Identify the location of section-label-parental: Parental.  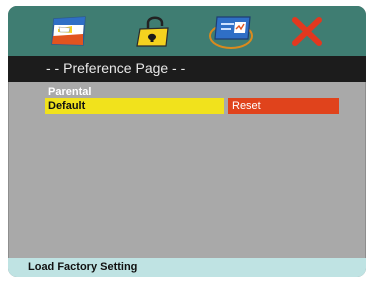
(70, 92).